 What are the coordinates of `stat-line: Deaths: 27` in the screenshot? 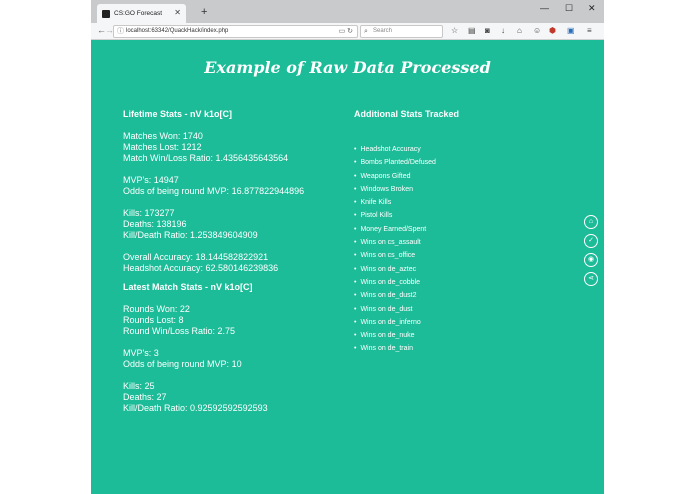 It's located at (145, 397).